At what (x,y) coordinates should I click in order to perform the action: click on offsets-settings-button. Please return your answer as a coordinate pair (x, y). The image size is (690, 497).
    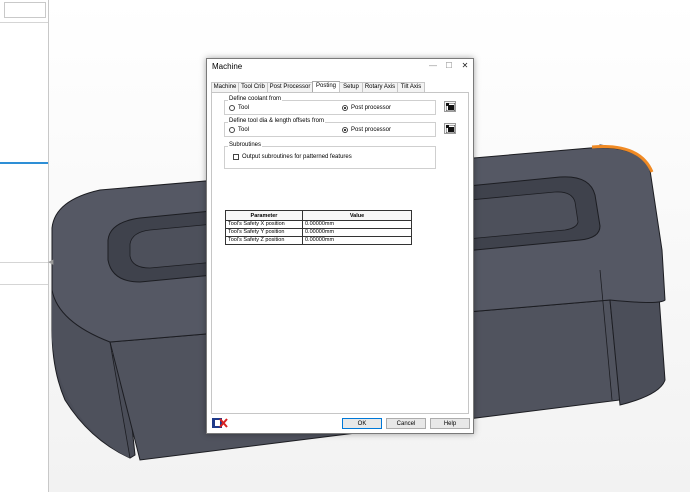
    Looking at the image, I should click on (450, 128).